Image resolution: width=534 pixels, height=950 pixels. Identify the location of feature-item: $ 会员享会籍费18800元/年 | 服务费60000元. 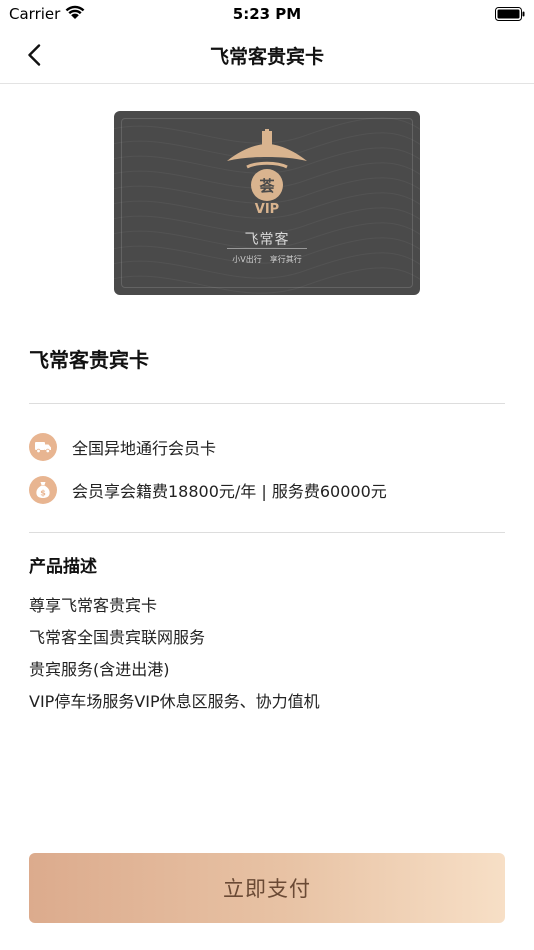
(208, 490).